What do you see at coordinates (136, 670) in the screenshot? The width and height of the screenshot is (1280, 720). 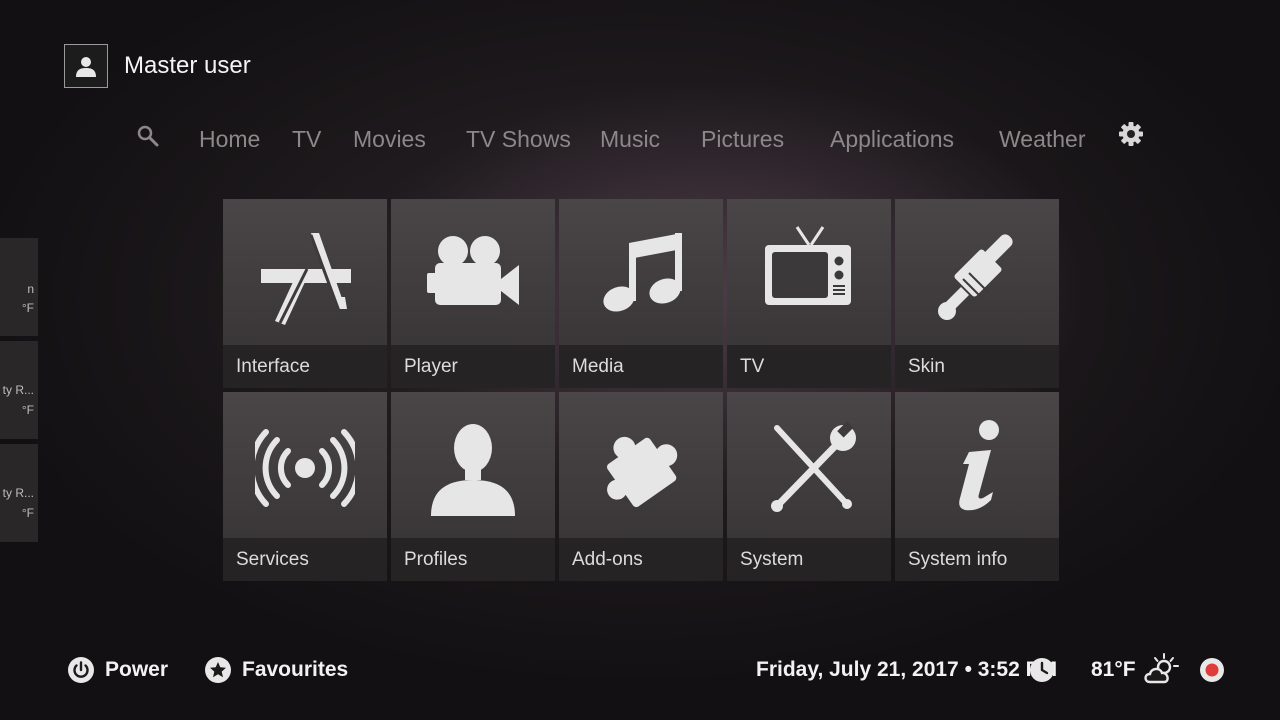 I see `power-button: Power` at bounding box center [136, 670].